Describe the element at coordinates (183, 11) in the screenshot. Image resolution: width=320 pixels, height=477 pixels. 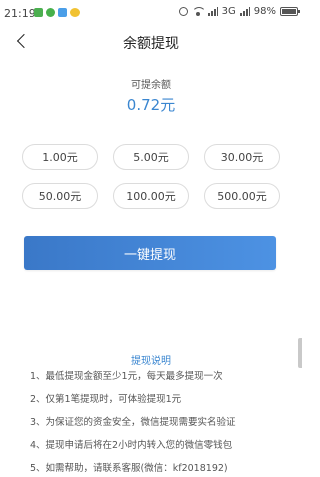
I see `alarm-icon` at that location.